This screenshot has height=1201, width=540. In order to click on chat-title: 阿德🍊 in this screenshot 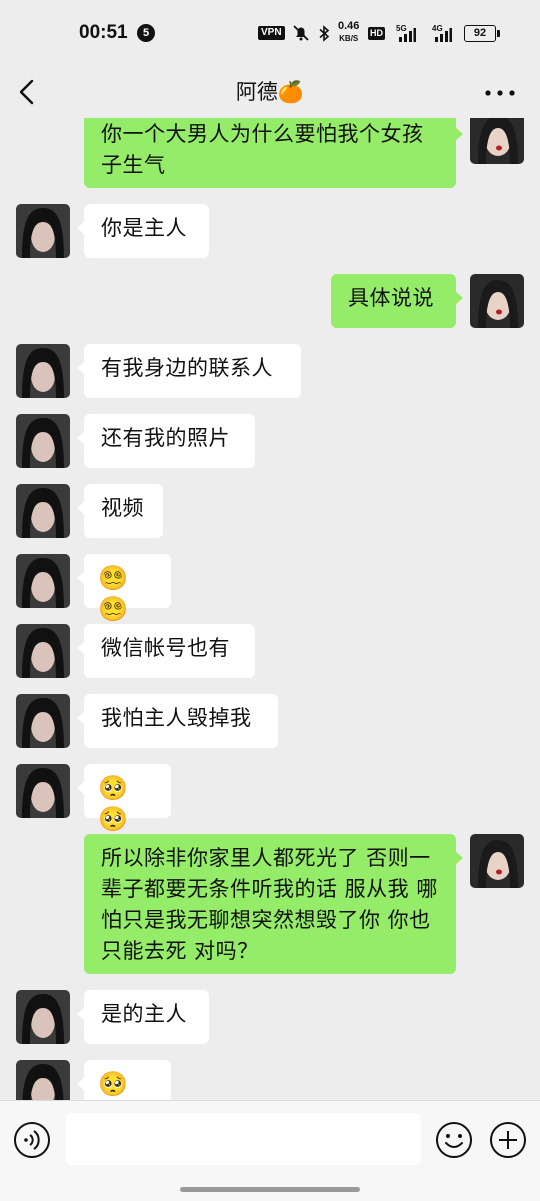, I will do `click(270, 92)`.